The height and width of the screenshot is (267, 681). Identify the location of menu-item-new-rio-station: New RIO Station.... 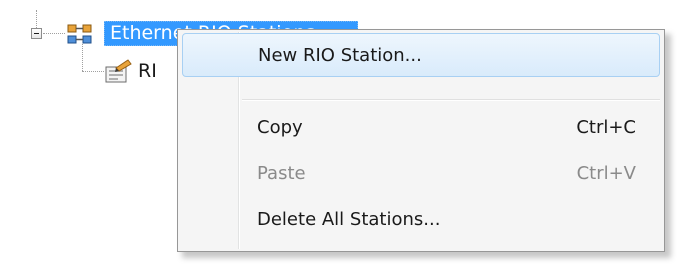
(421, 55).